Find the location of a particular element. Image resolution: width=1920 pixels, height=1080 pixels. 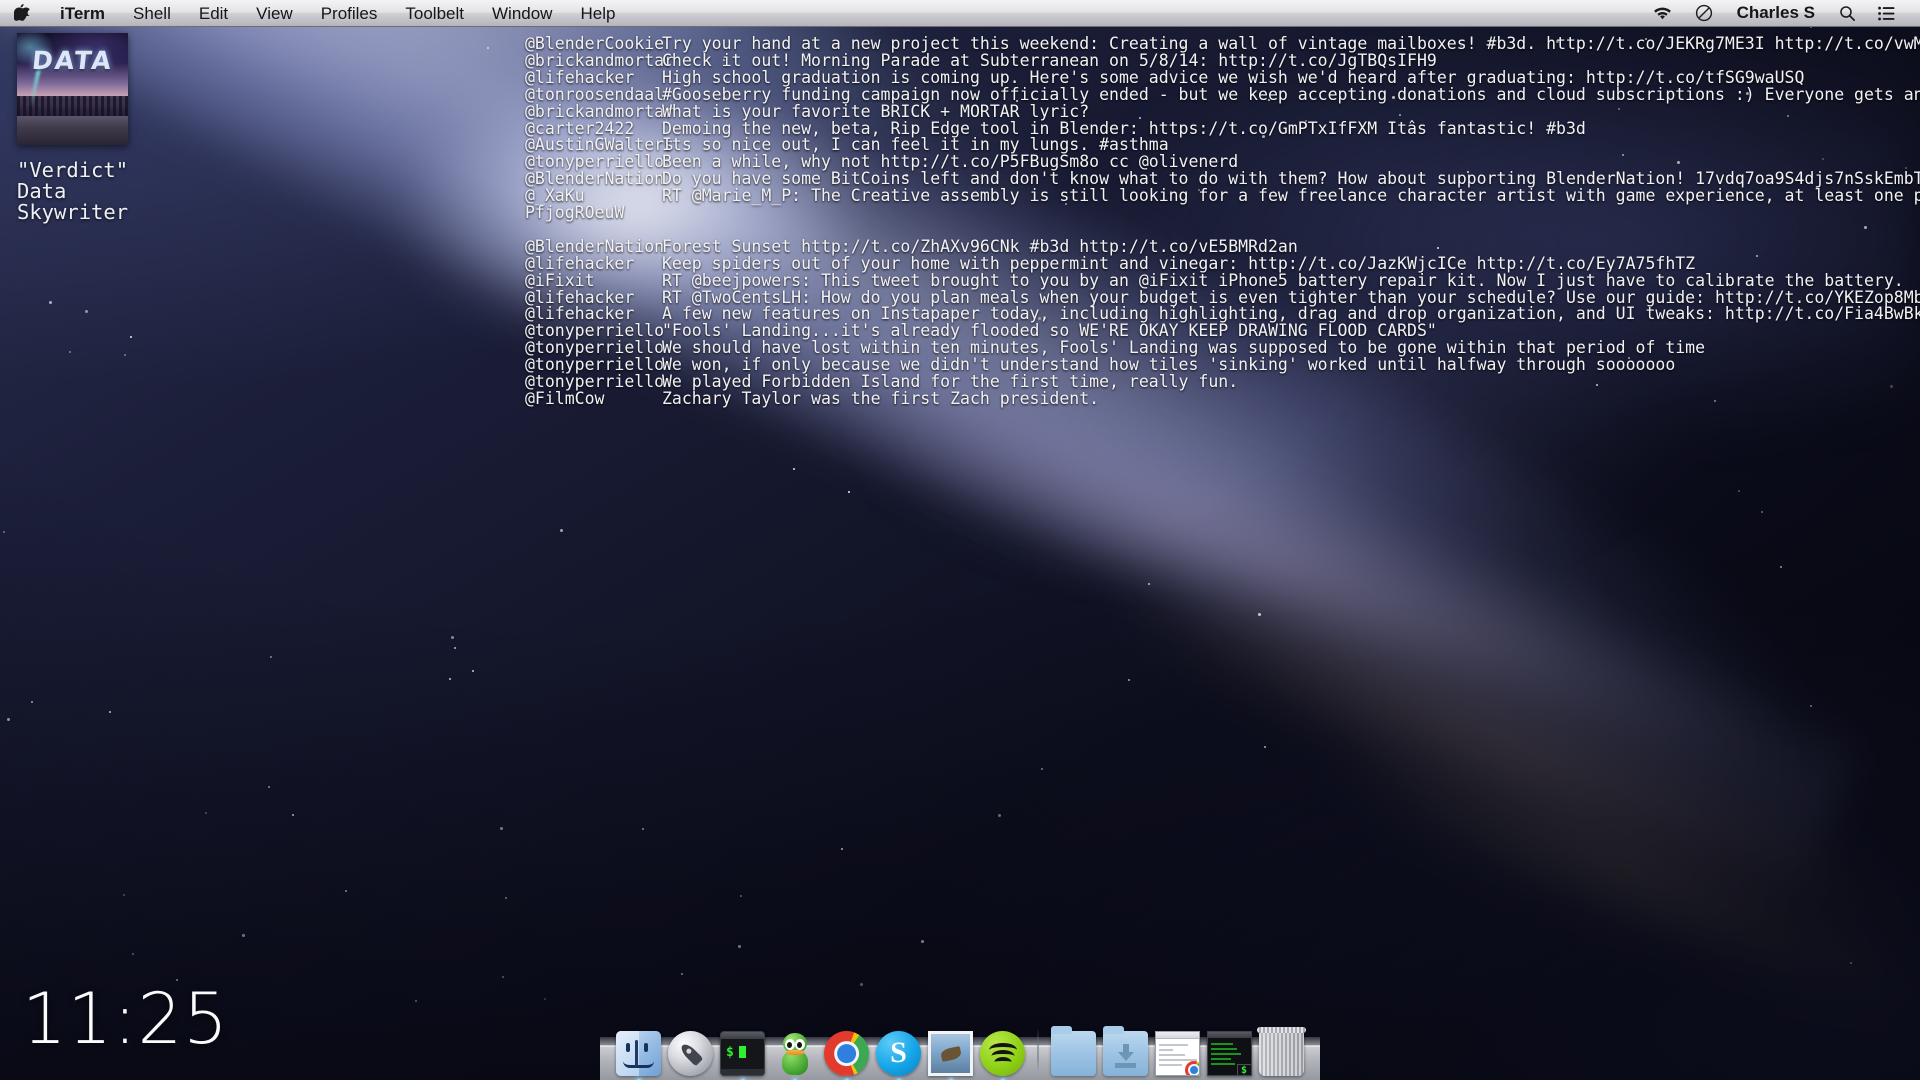

artwork-ground is located at coordinates (72, 130).